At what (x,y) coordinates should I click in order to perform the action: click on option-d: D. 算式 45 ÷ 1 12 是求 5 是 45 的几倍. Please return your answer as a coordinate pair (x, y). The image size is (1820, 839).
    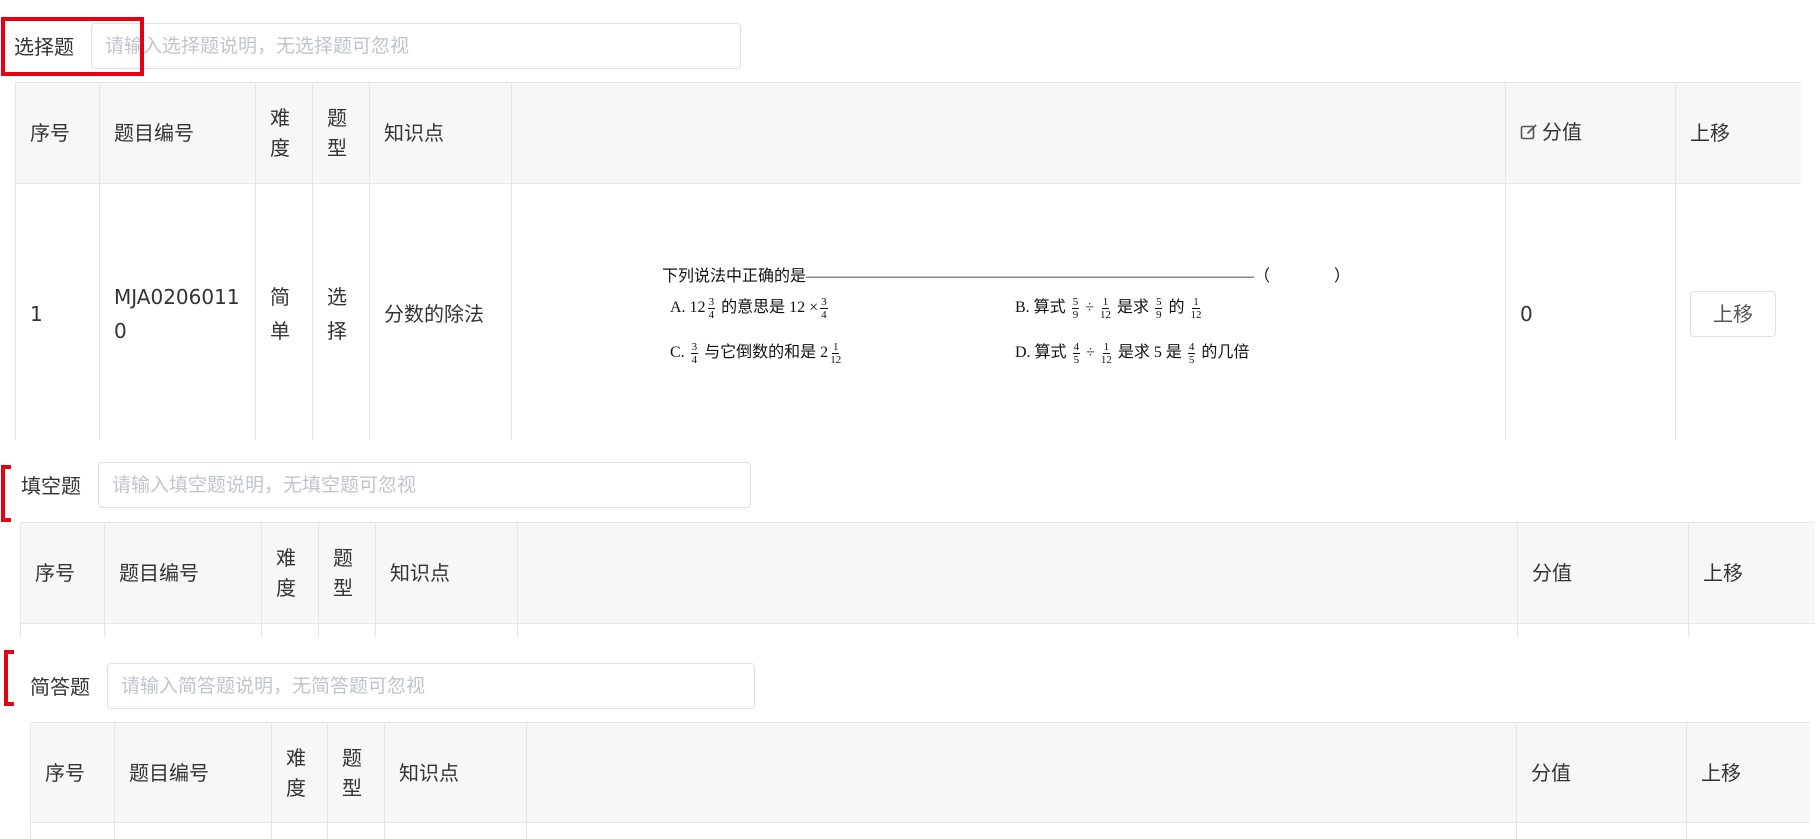
    Looking at the image, I should click on (1132, 353).